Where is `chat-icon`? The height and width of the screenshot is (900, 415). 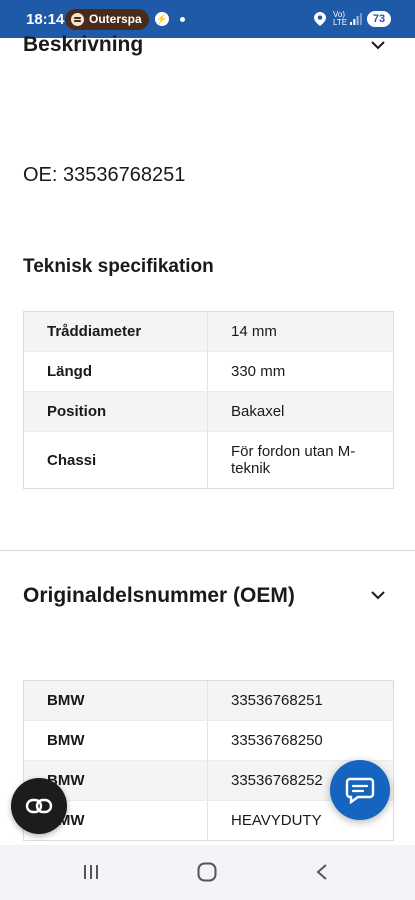 chat-icon is located at coordinates (360, 791).